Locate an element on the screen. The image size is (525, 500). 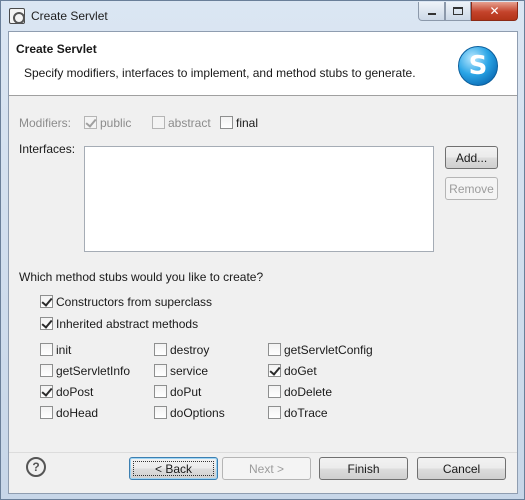
close-button: ✕ is located at coordinates (494, 11).